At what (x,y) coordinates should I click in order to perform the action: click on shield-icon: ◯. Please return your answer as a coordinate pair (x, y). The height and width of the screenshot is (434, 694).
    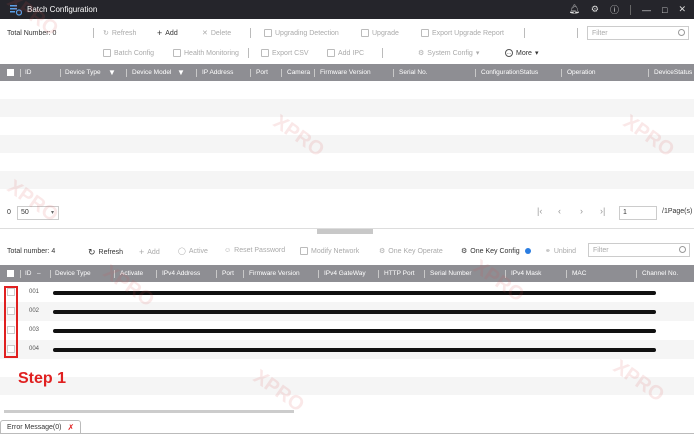
    Looking at the image, I should click on (182, 251).